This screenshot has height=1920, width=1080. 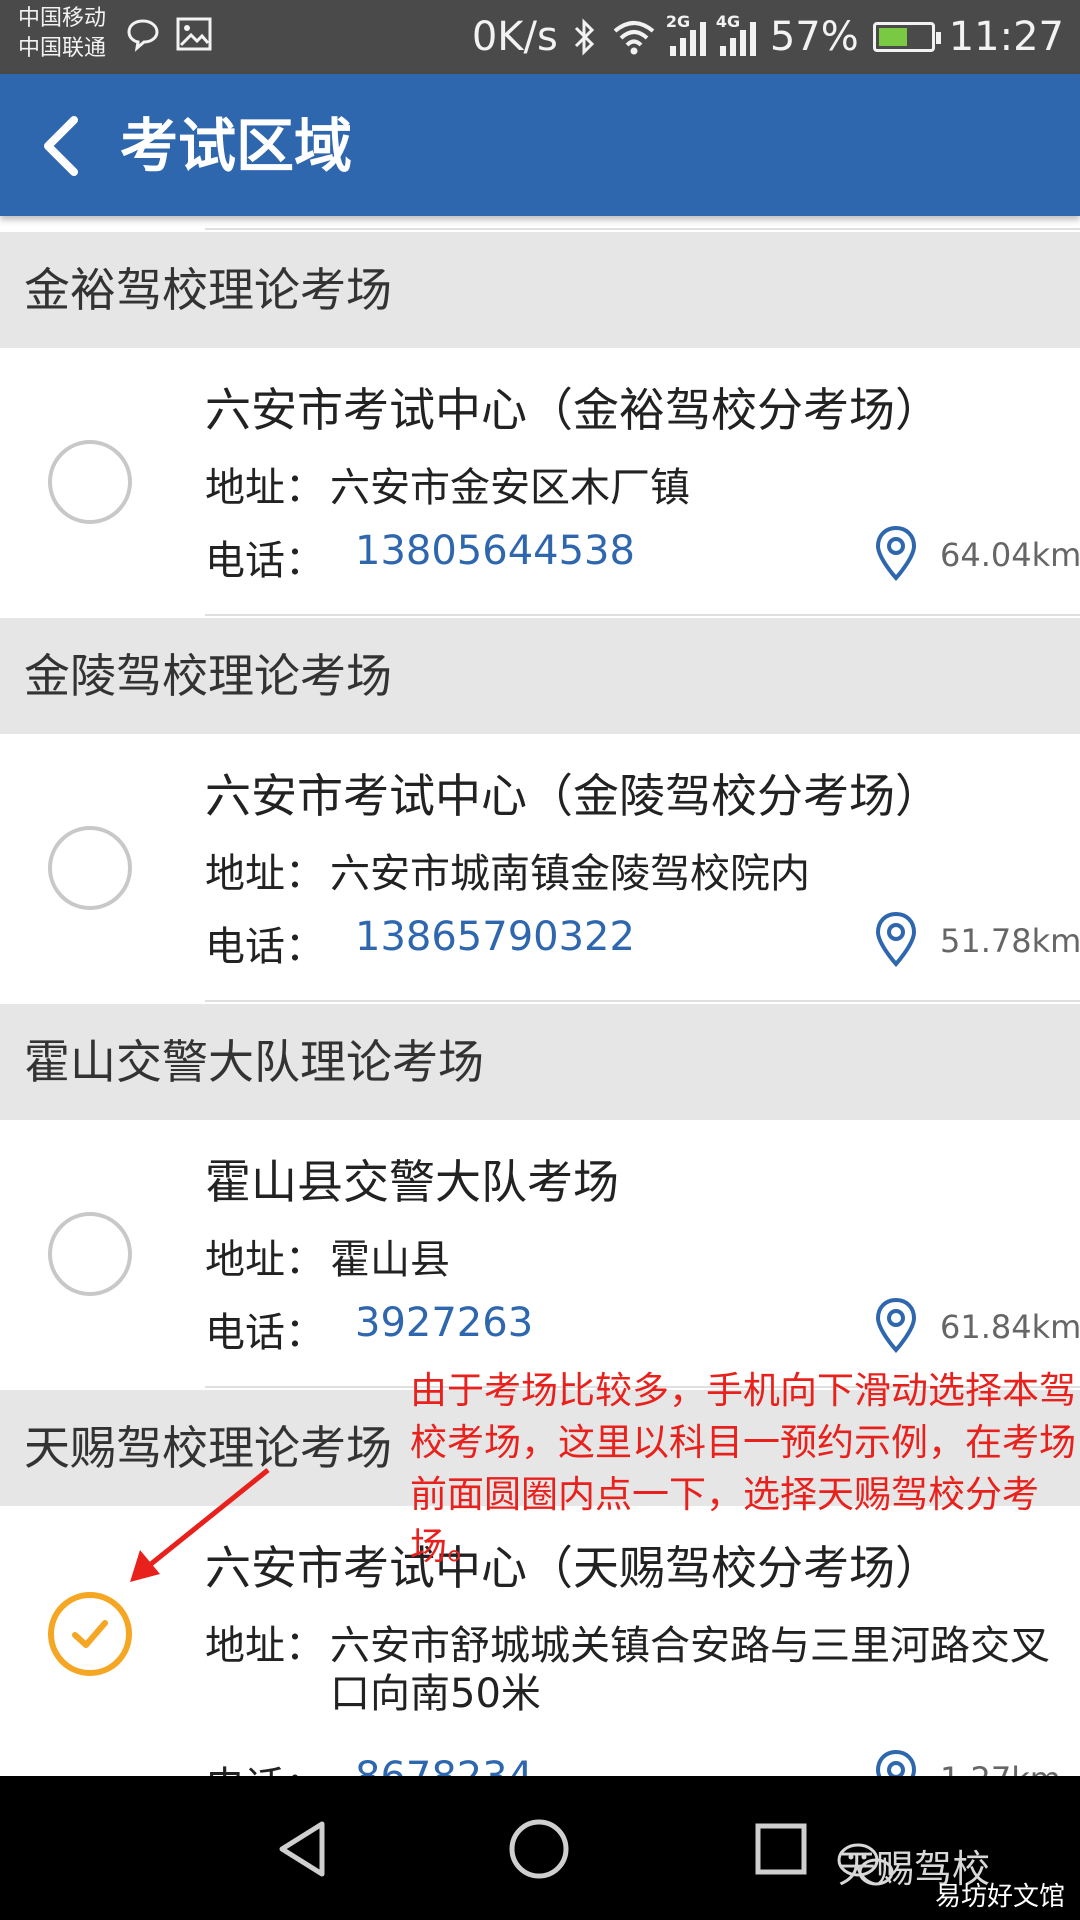 I want to click on check-icon, so click(x=90, y=1634).